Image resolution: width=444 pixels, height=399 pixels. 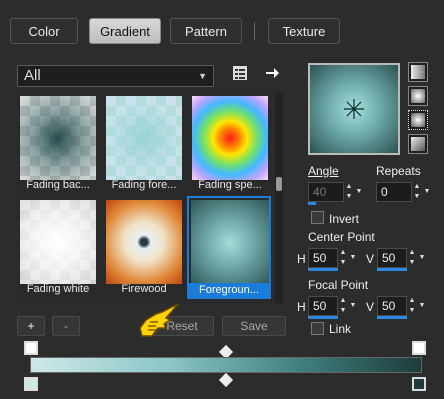 I want to click on linear-style-button, so click(x=418, y=72).